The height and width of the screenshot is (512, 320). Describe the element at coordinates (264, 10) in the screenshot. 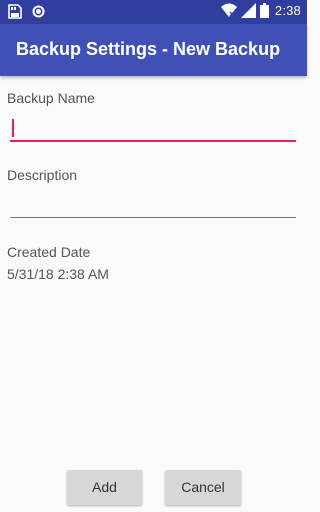

I see `battery-icon` at that location.